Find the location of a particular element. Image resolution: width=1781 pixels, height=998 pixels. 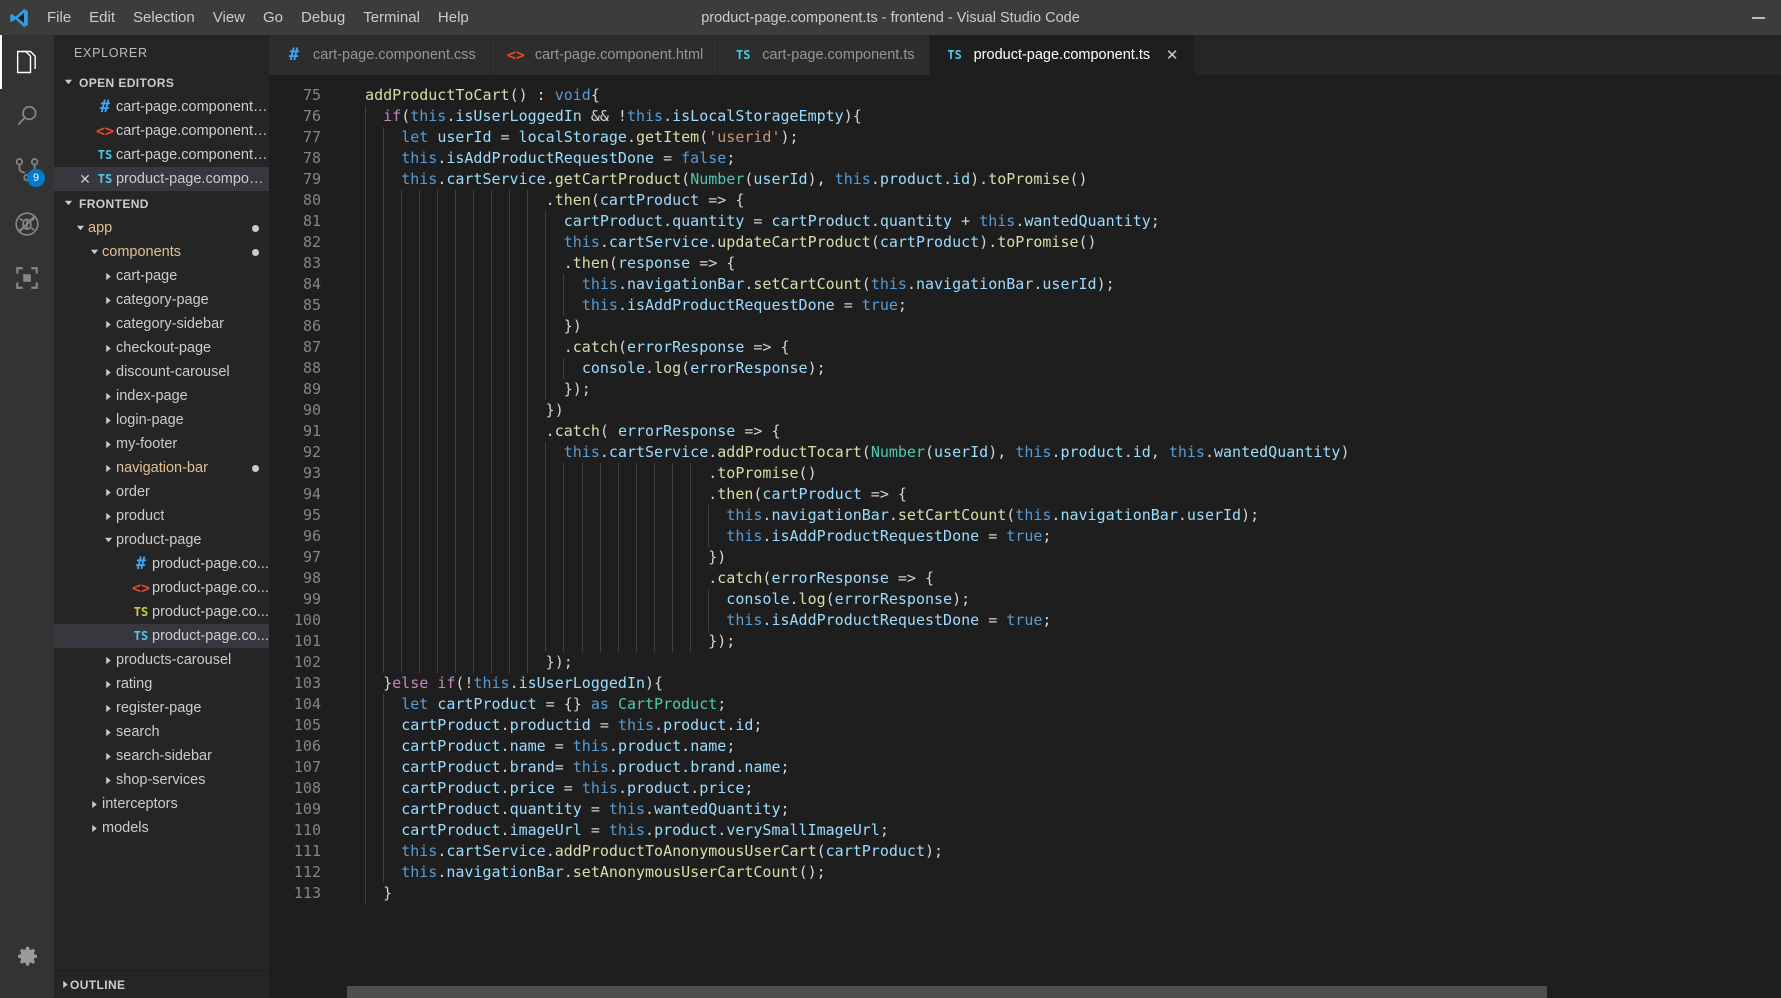

window-controls is located at coordinates (1758, 17).